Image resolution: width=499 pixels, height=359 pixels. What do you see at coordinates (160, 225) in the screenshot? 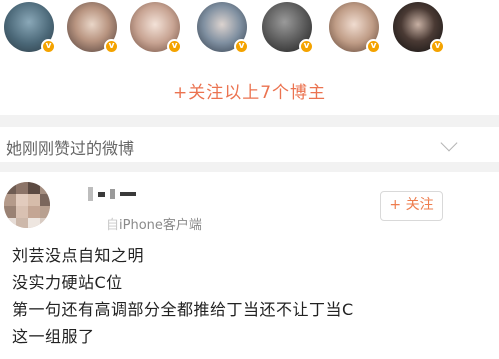
I see `source-client: iPhone客户端` at bounding box center [160, 225].